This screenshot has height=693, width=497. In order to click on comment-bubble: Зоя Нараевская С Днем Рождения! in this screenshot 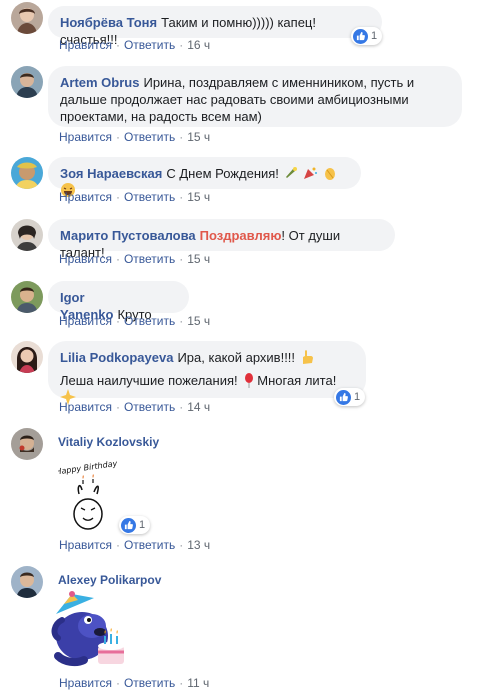, I will do `click(204, 177)`.